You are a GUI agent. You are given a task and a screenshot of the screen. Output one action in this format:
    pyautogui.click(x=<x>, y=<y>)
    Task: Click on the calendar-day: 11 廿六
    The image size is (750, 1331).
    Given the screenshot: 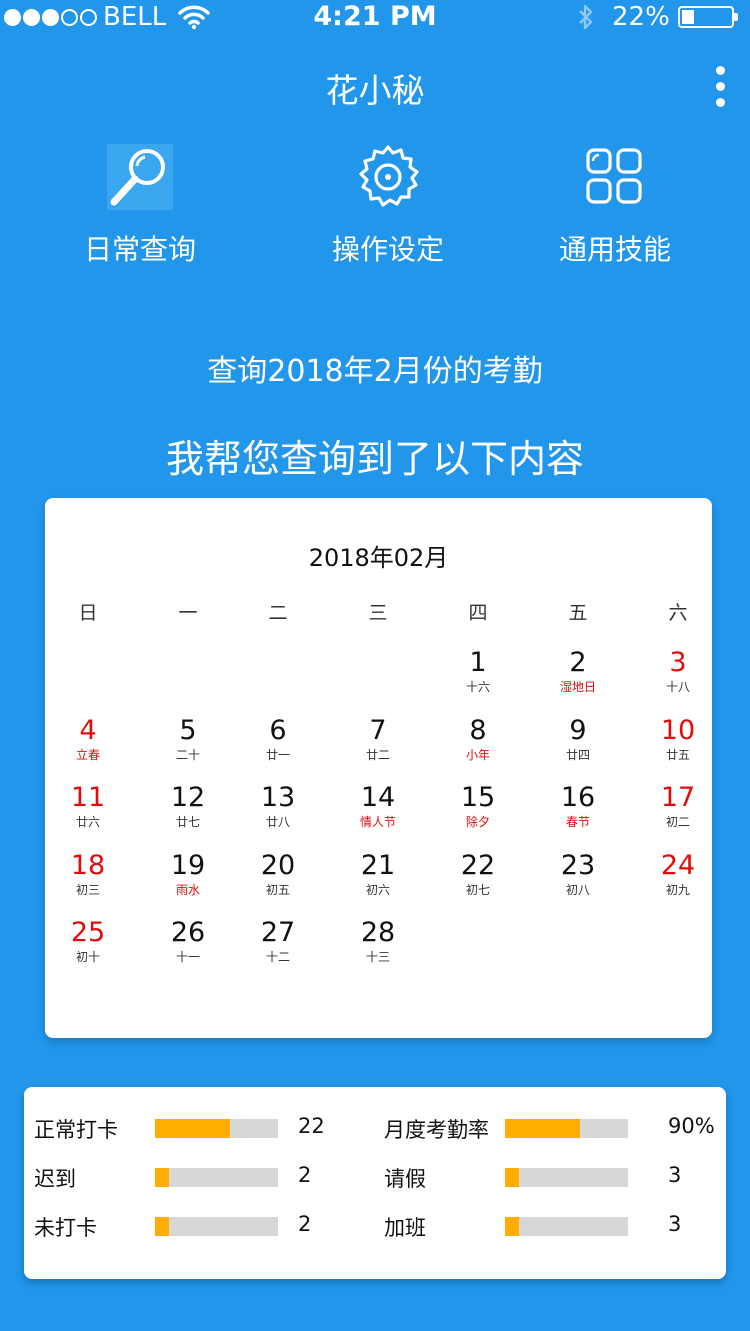 What is the action you would take?
    pyautogui.click(x=88, y=813)
    